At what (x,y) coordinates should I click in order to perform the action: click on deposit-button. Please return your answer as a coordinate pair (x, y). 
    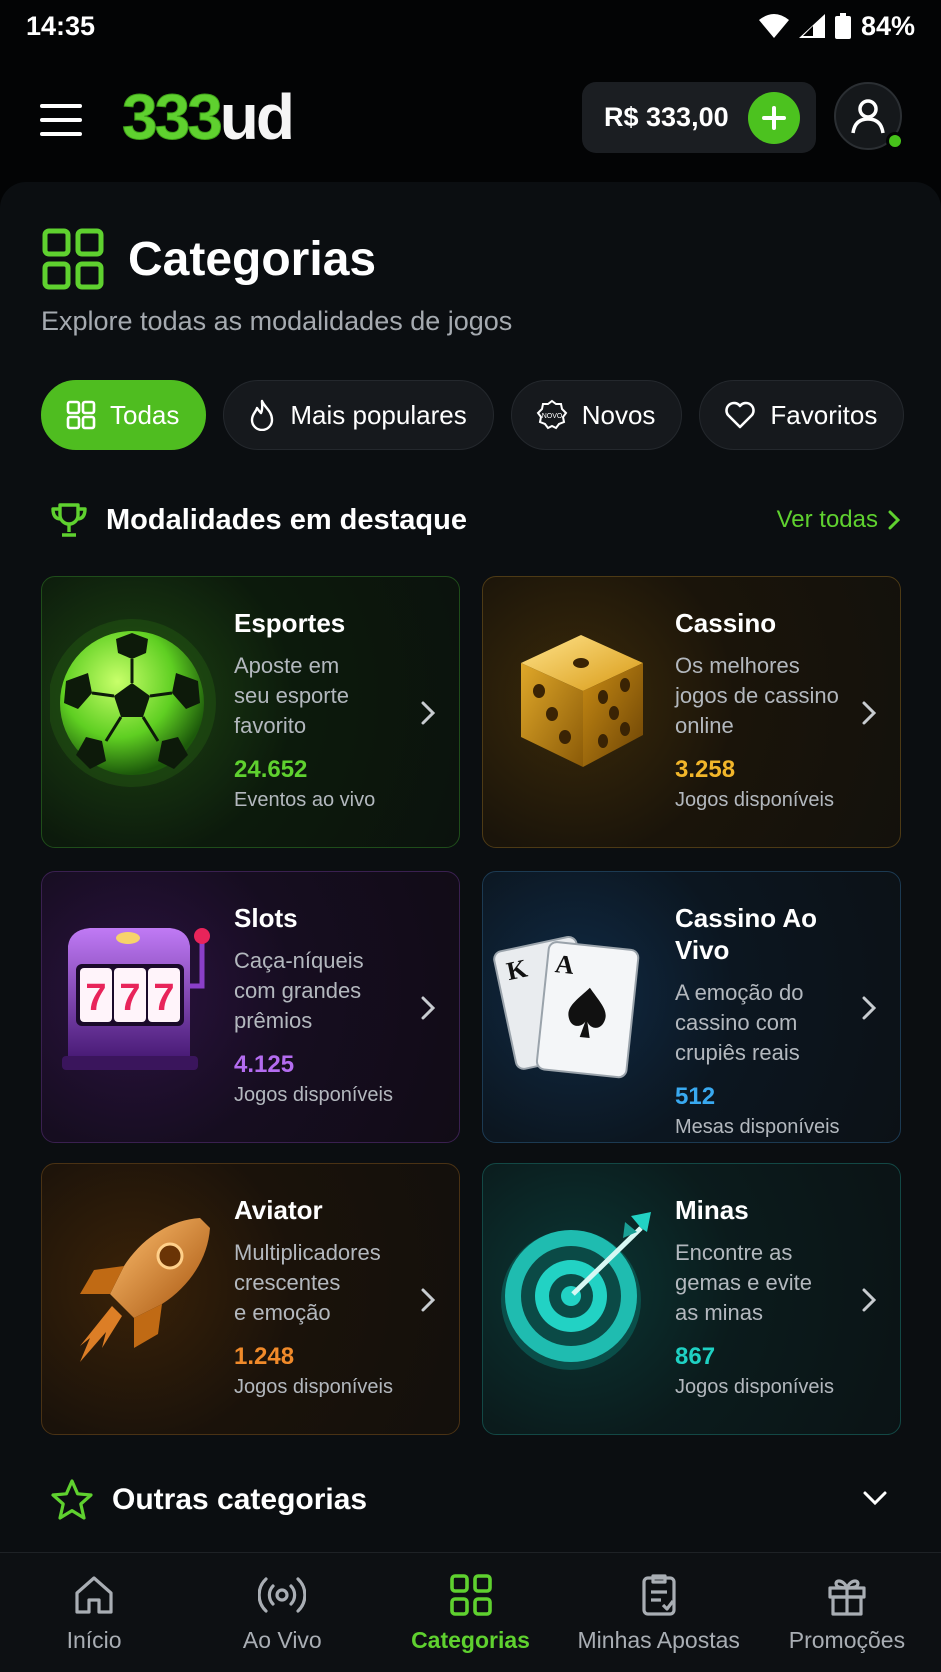
    Looking at the image, I should click on (774, 118).